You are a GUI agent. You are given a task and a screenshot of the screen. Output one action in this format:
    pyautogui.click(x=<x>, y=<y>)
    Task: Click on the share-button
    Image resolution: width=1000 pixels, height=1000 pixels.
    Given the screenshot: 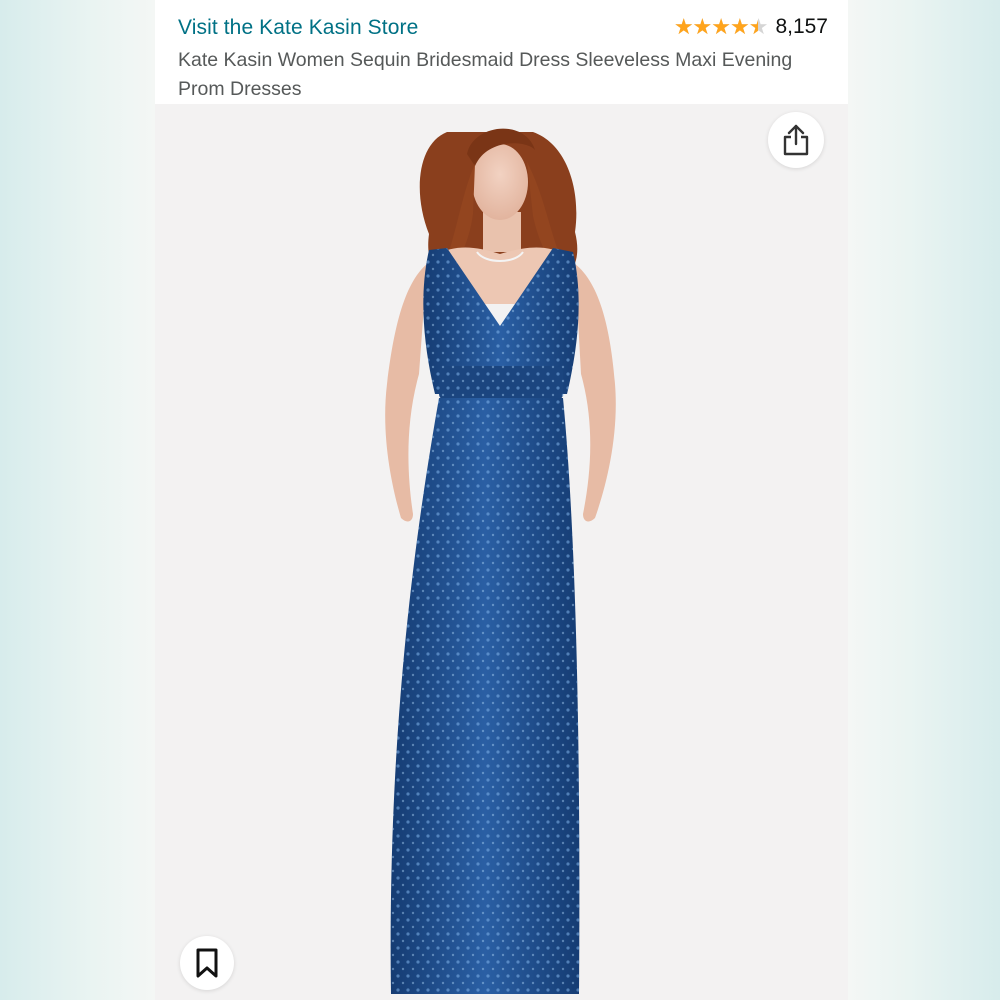 What is the action you would take?
    pyautogui.click(x=796, y=140)
    